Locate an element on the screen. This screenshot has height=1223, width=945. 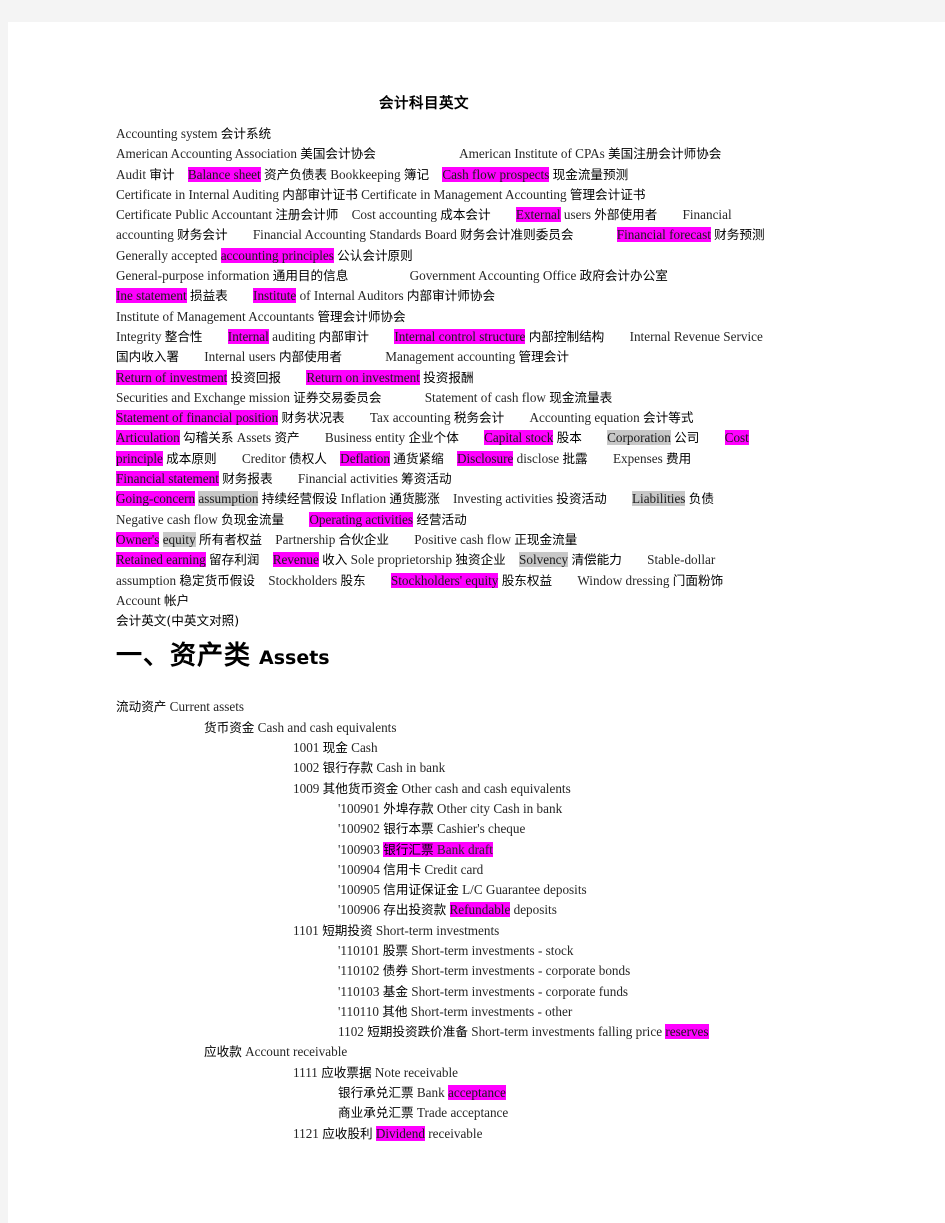
glossary-term: Positive cash flow is located at coordinates (462, 539).